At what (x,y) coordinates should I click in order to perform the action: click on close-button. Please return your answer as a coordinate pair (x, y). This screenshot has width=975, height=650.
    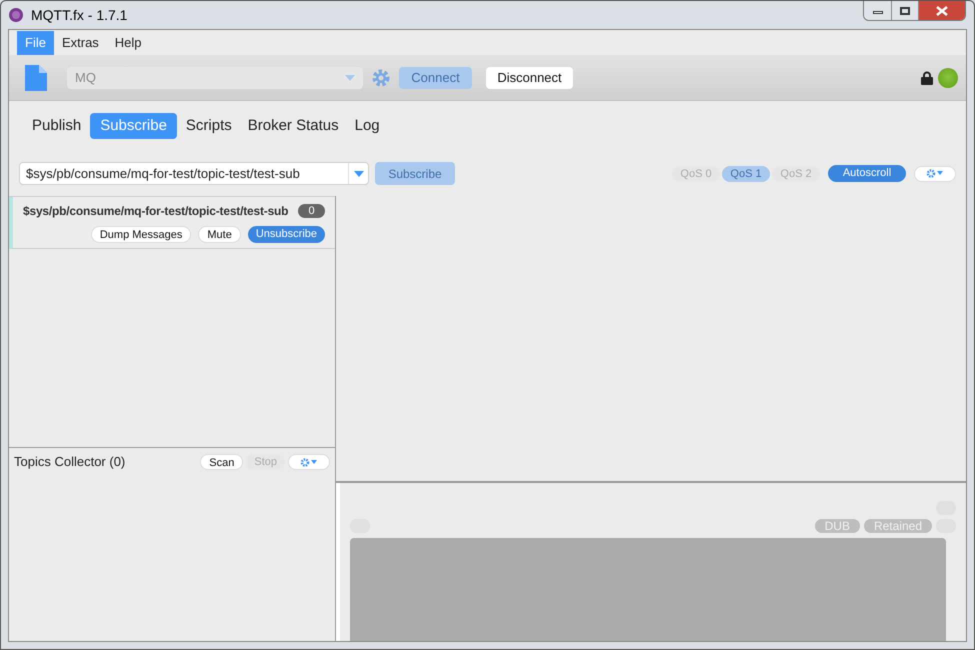
    Looking at the image, I should click on (942, 10).